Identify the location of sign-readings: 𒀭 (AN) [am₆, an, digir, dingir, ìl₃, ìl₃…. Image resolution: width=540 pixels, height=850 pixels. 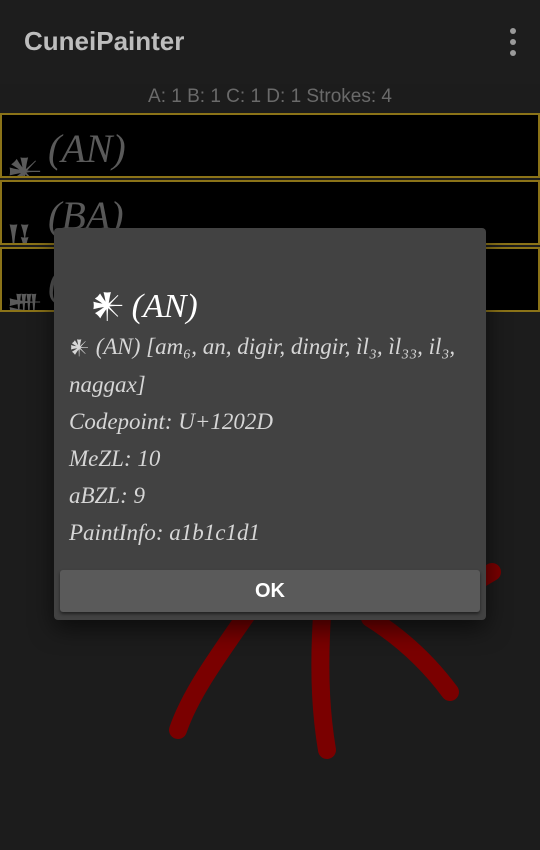
(271, 365).